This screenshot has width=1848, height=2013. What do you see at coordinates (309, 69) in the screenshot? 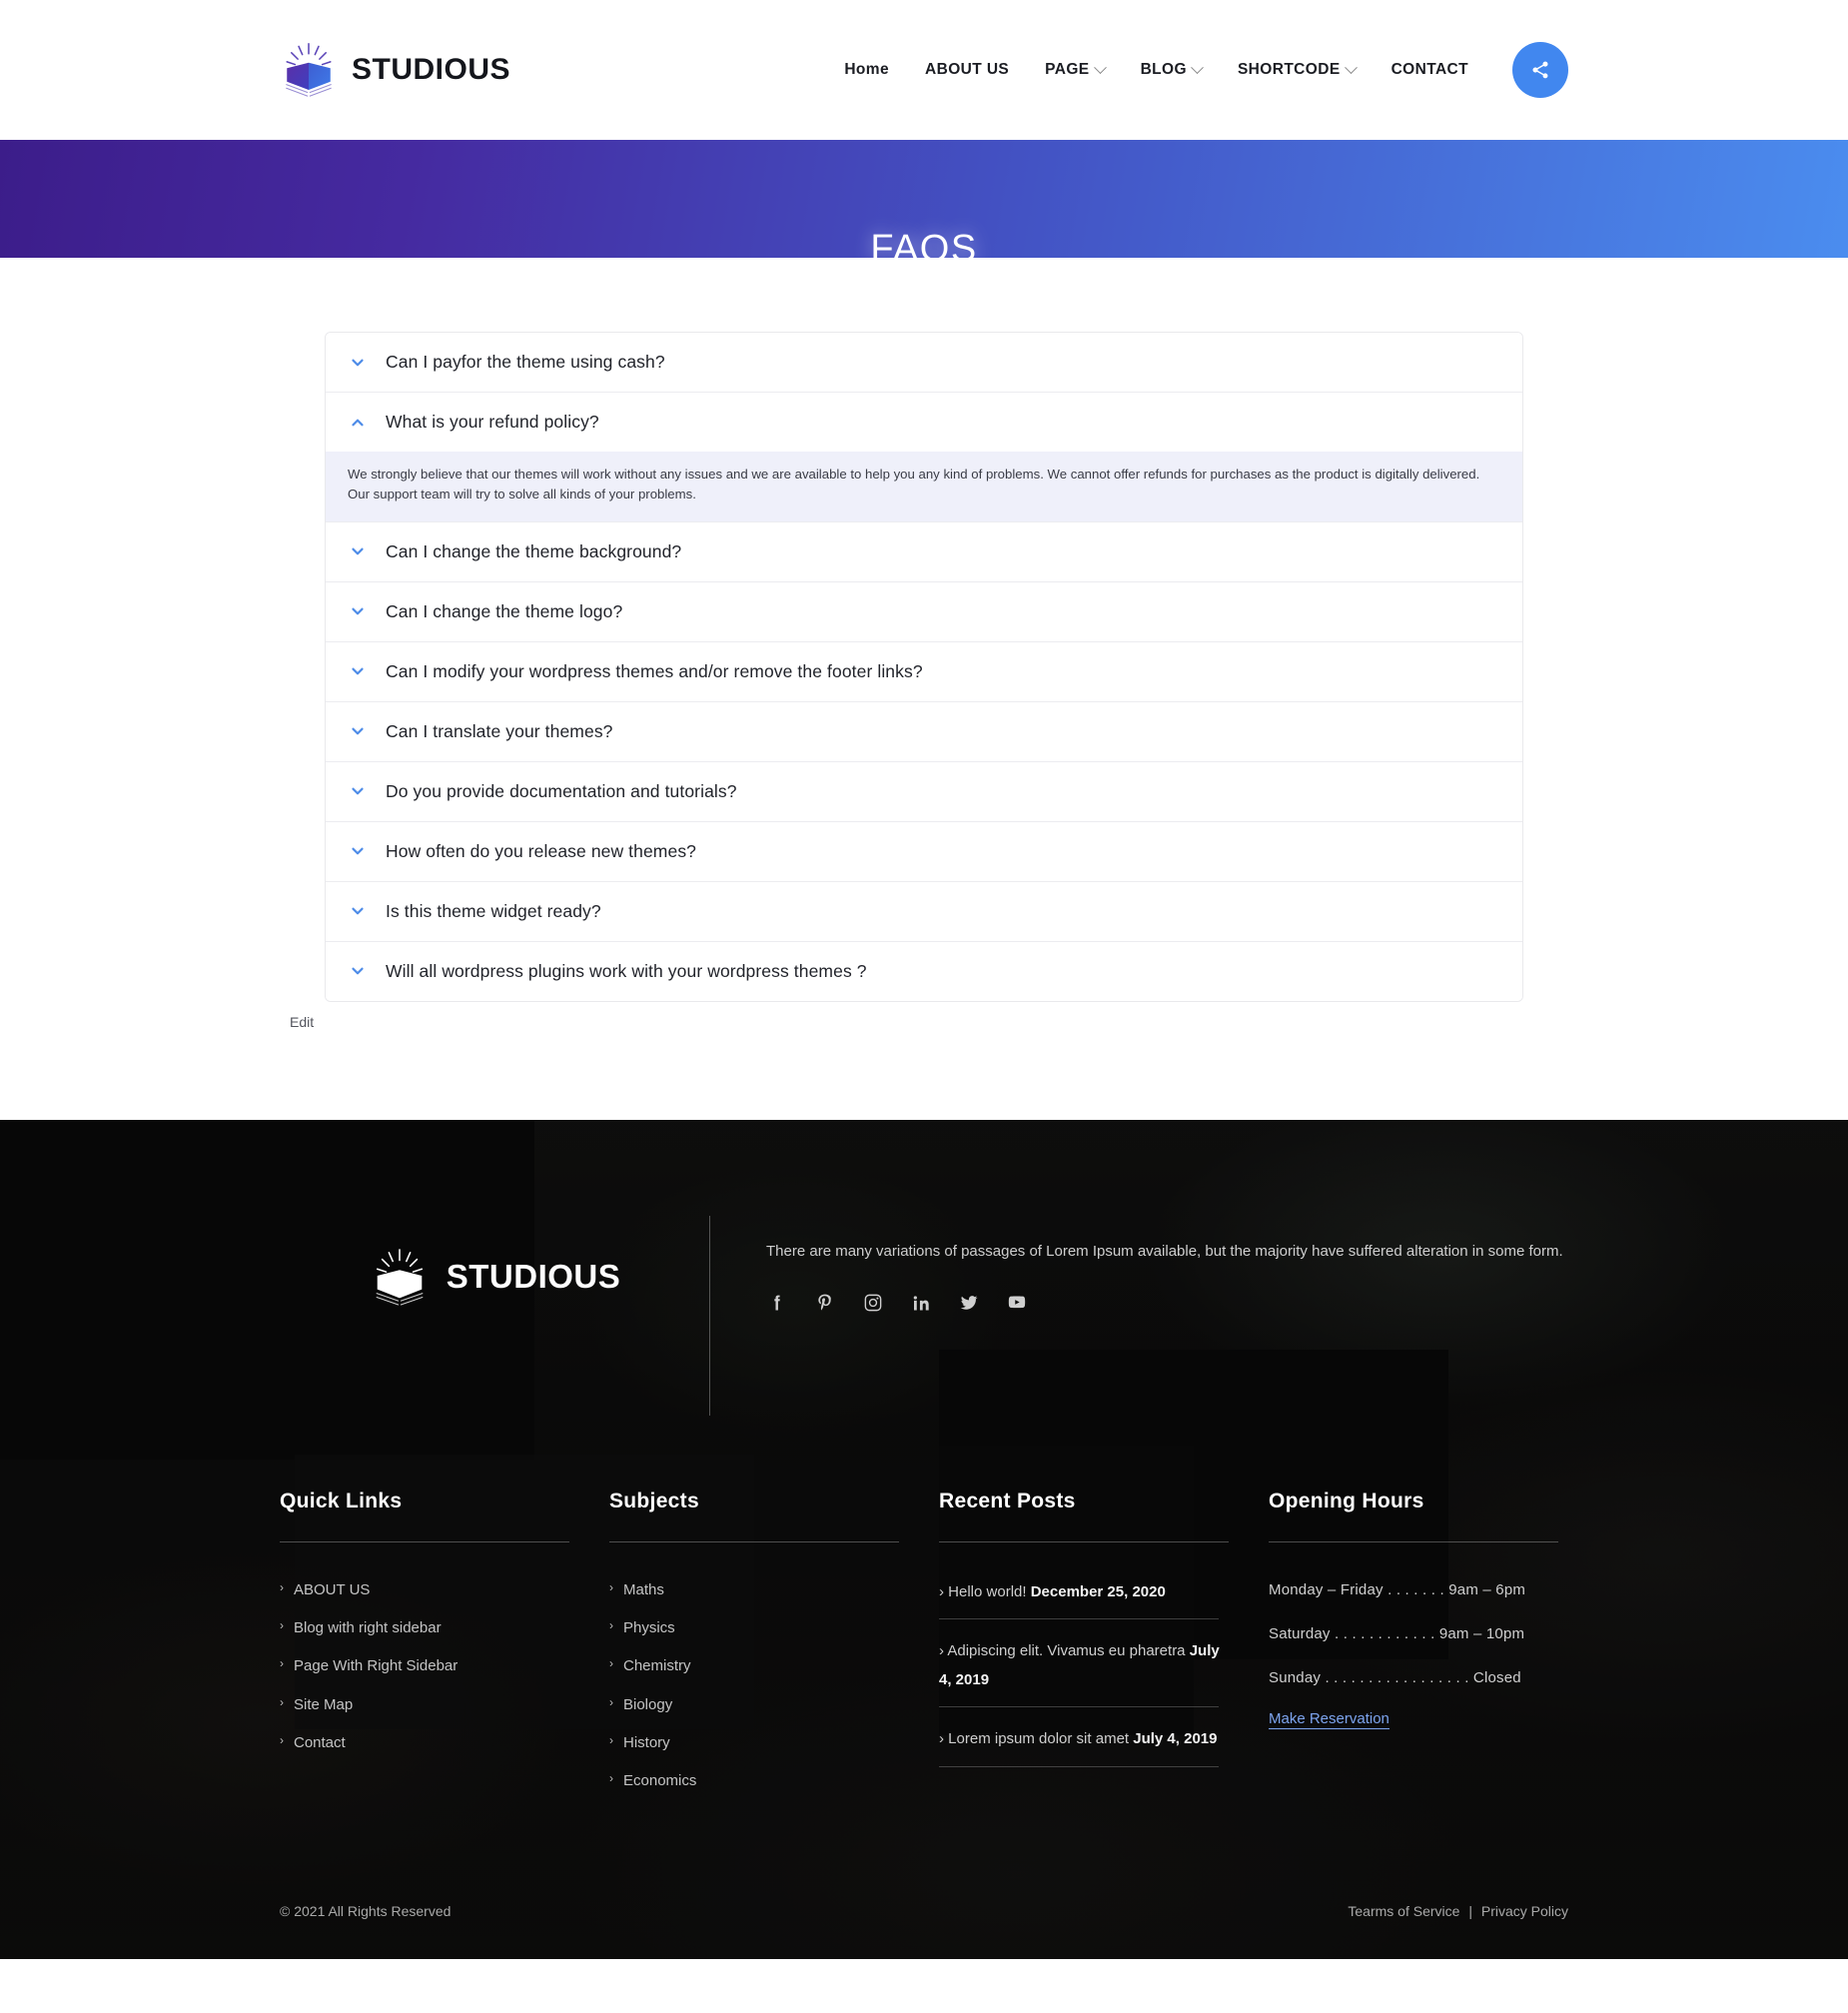
I see `open-book-sunrise-logo-icon` at bounding box center [309, 69].